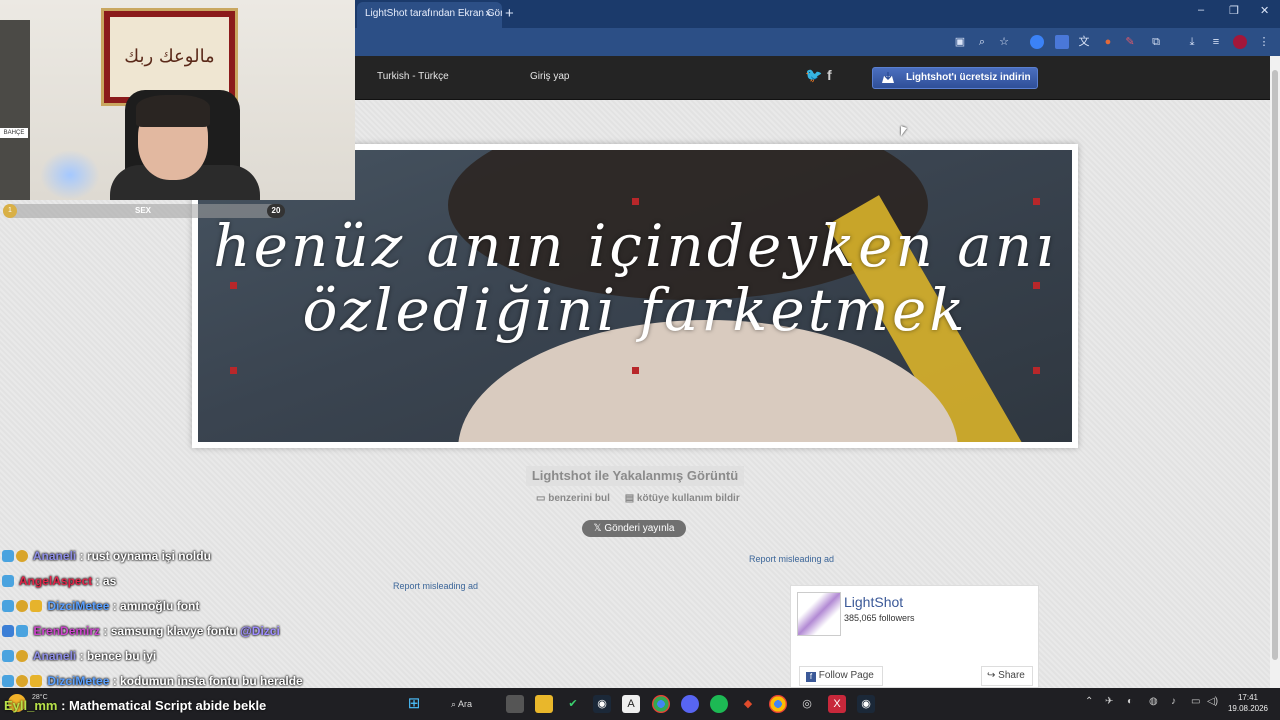  I want to click on chat-message: AngelAspect : as, so click(182, 583).